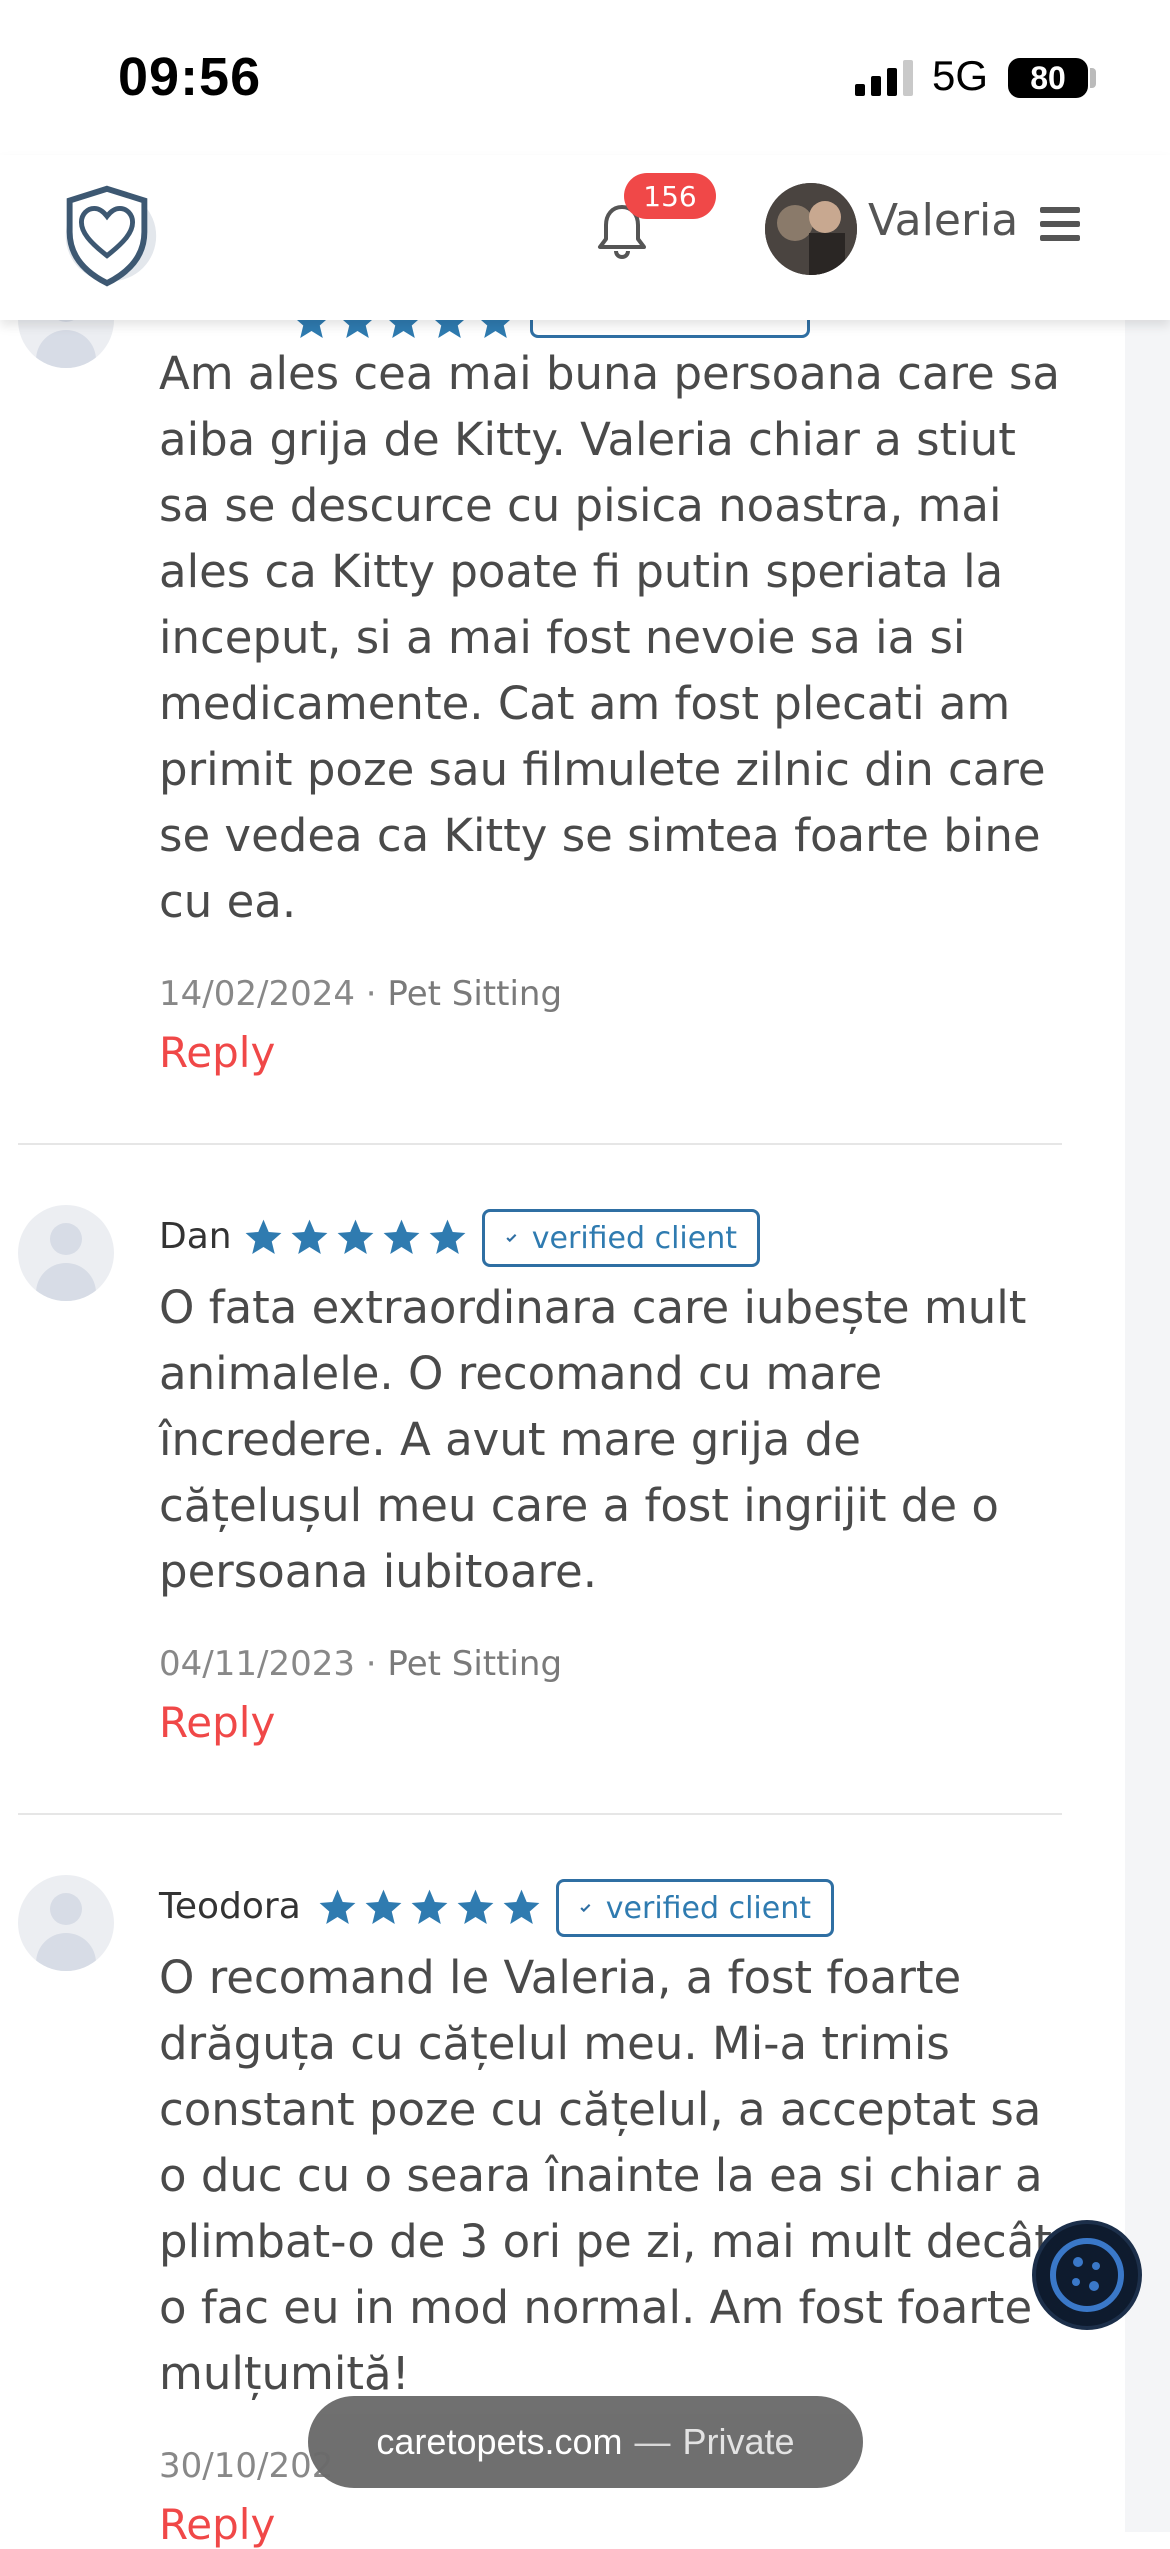  What do you see at coordinates (884, 78) in the screenshot?
I see `cellular-signal-icon` at bounding box center [884, 78].